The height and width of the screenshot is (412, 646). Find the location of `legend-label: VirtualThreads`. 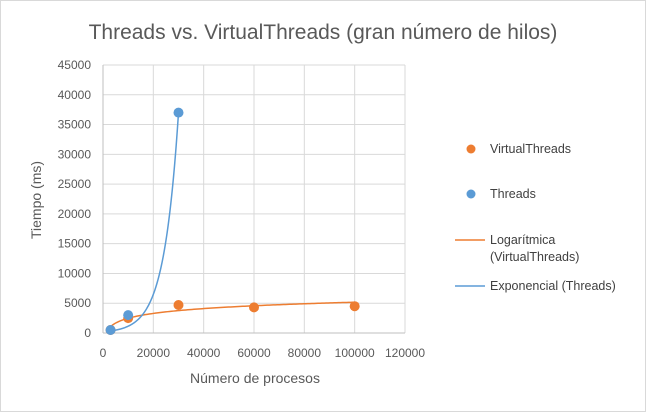

legend-label: VirtualThreads is located at coordinates (530, 149).